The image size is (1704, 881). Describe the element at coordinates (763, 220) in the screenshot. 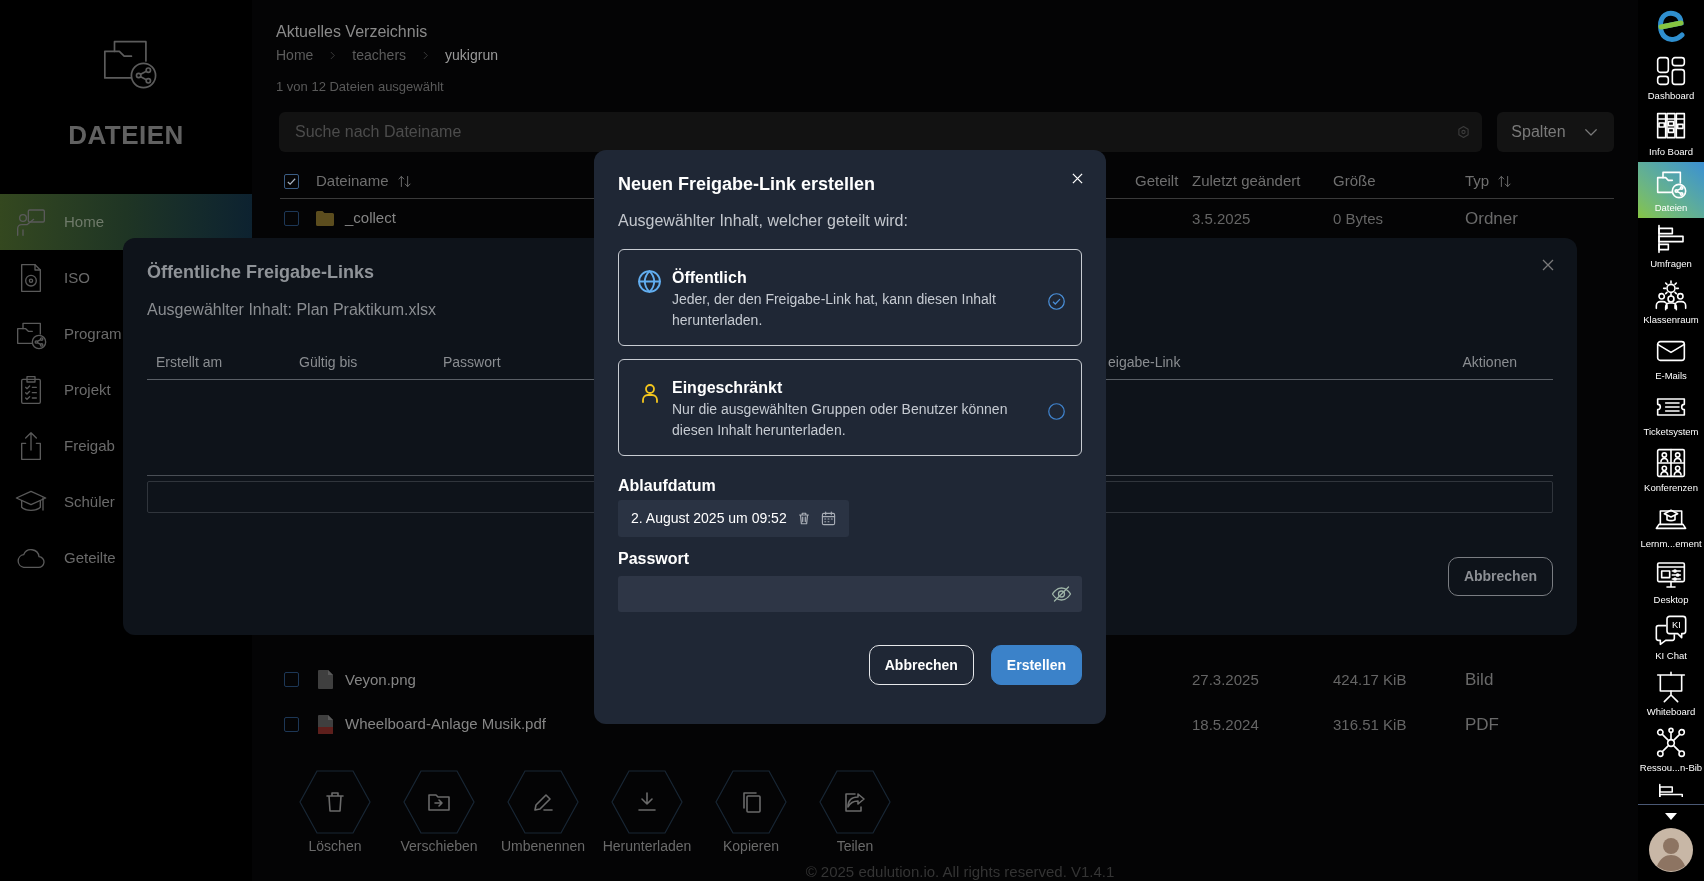

I see `dialog-subtitle: Ausgewählter Inhalt, welcher geteilt wird:` at that location.